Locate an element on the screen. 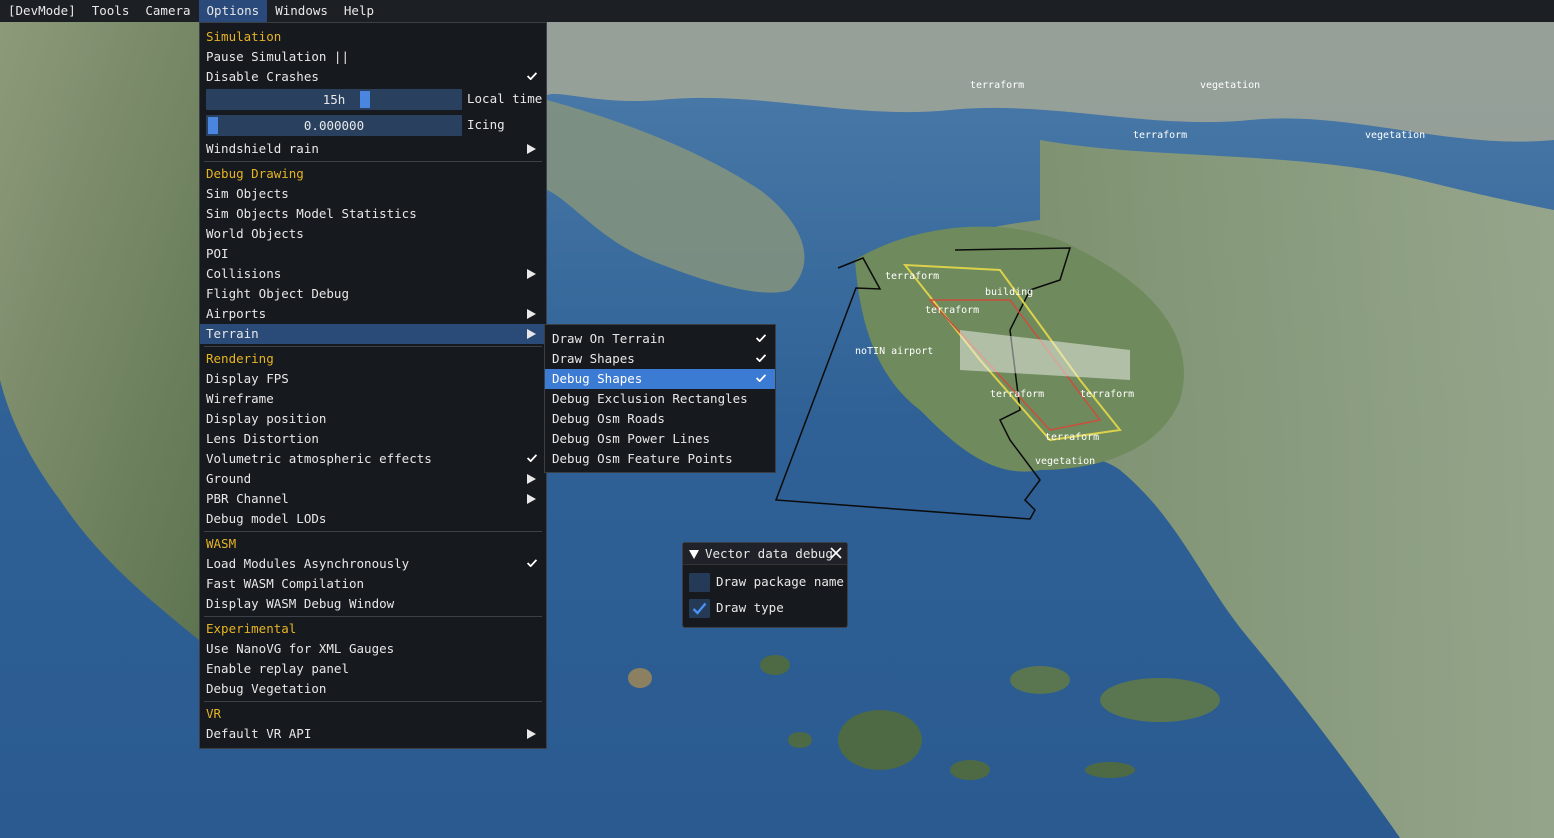 Image resolution: width=1554 pixels, height=838 pixels. menu-item-disable-crashes: Disable Crashes is located at coordinates (373, 77).